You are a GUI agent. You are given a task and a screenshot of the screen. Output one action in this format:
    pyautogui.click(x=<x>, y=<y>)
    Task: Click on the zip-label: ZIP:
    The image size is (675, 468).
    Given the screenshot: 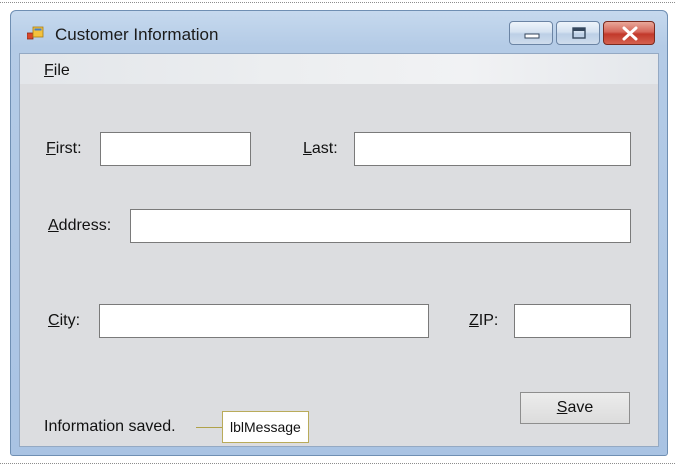 What is the action you would take?
    pyautogui.click(x=483, y=321)
    